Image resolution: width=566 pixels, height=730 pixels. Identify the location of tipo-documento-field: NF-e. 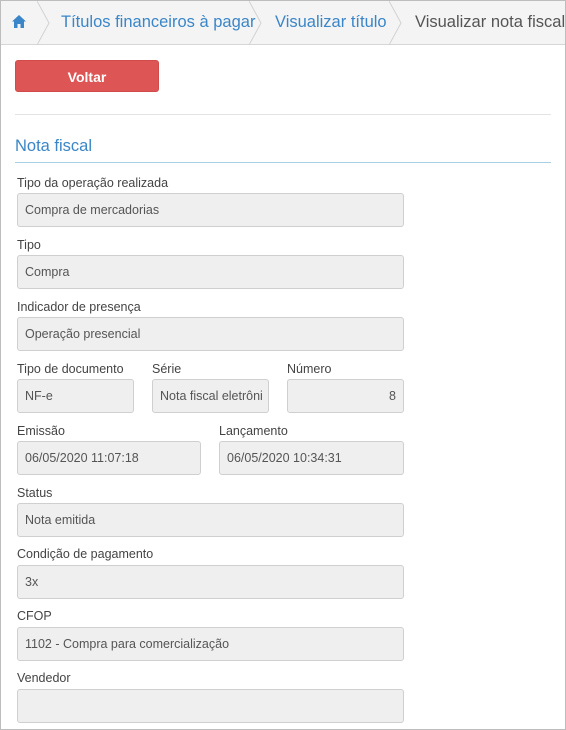
(75, 396).